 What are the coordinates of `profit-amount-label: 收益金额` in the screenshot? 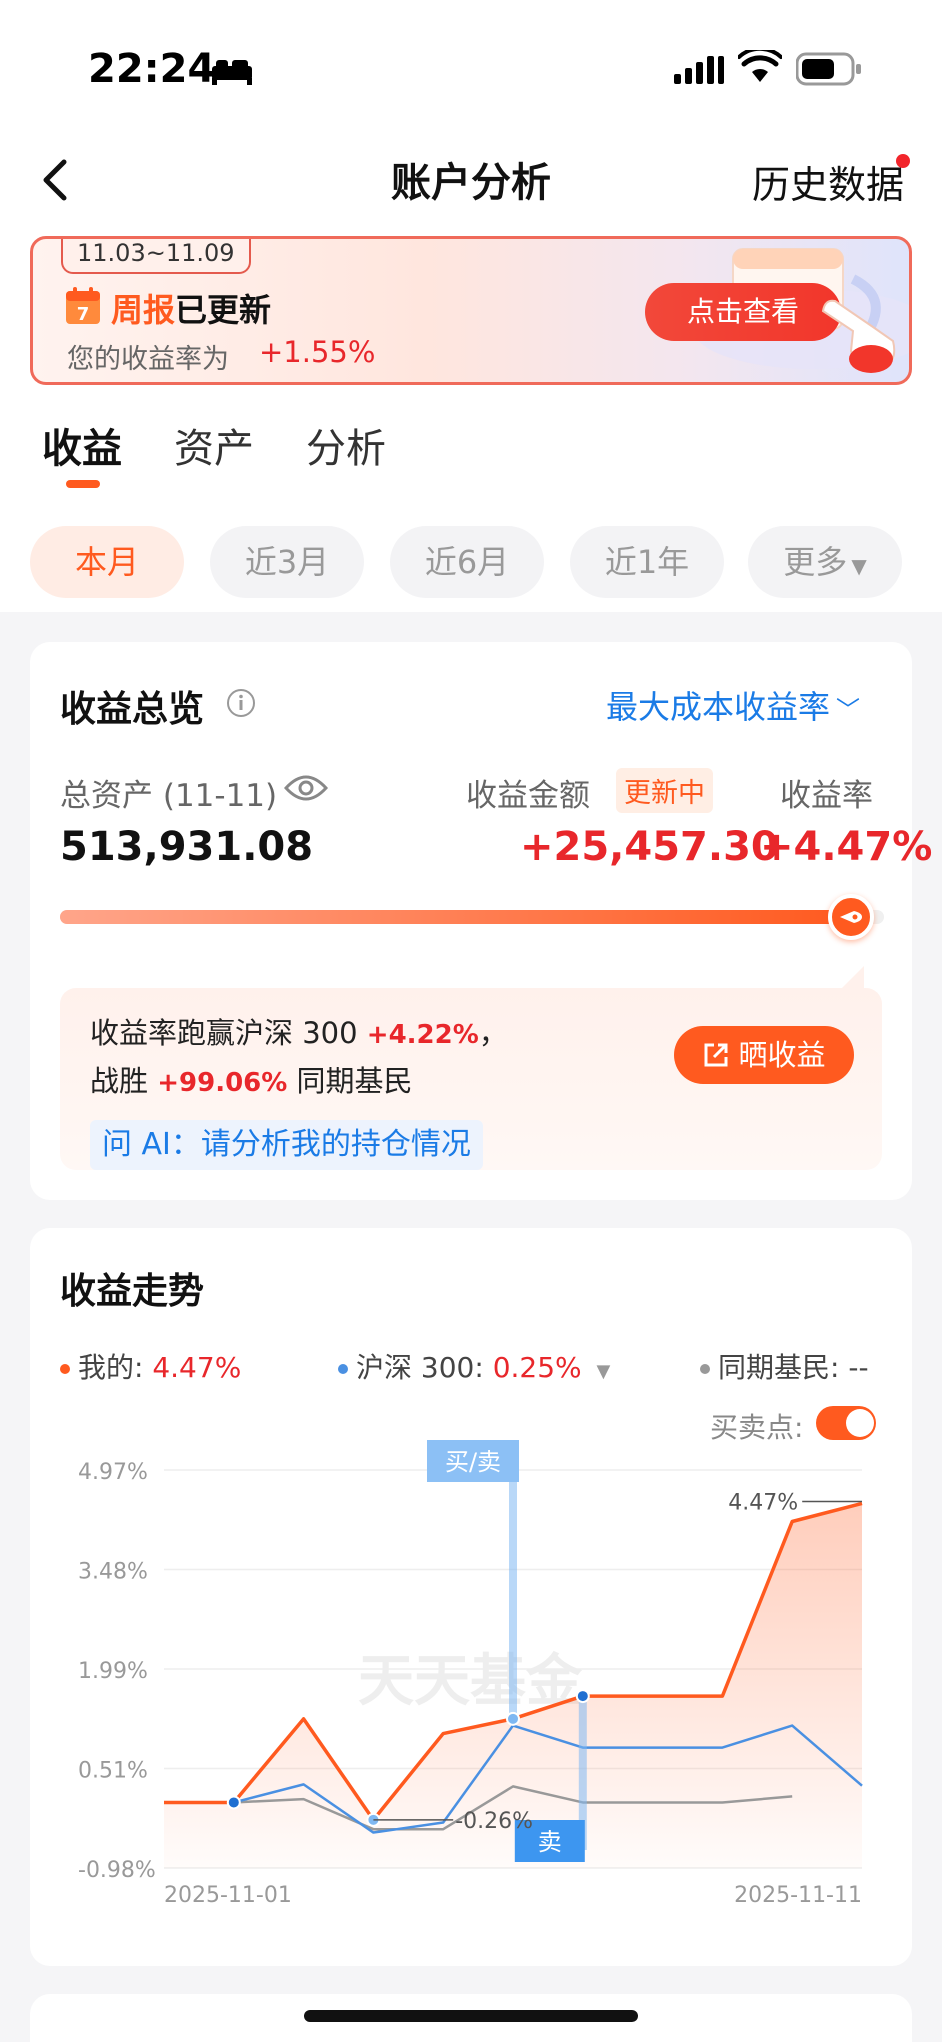 It's located at (528, 796).